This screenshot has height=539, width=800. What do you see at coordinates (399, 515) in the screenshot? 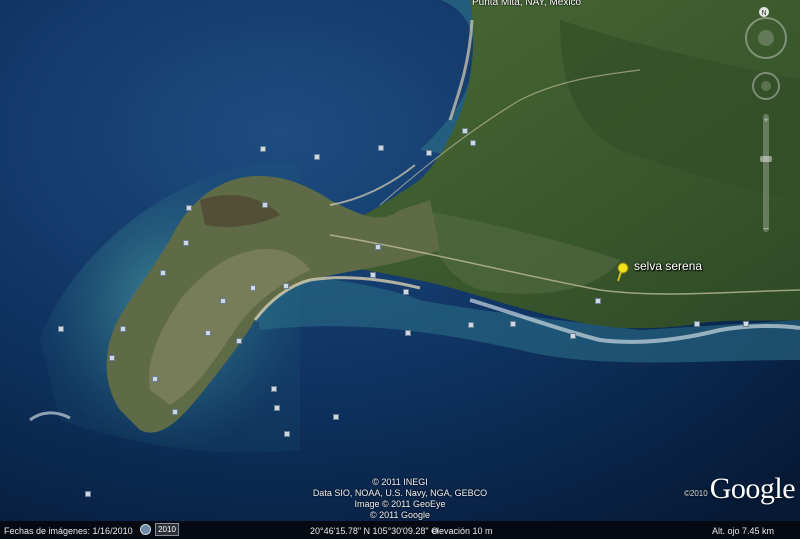
I see `credit-line: © 2011 Google` at bounding box center [399, 515].